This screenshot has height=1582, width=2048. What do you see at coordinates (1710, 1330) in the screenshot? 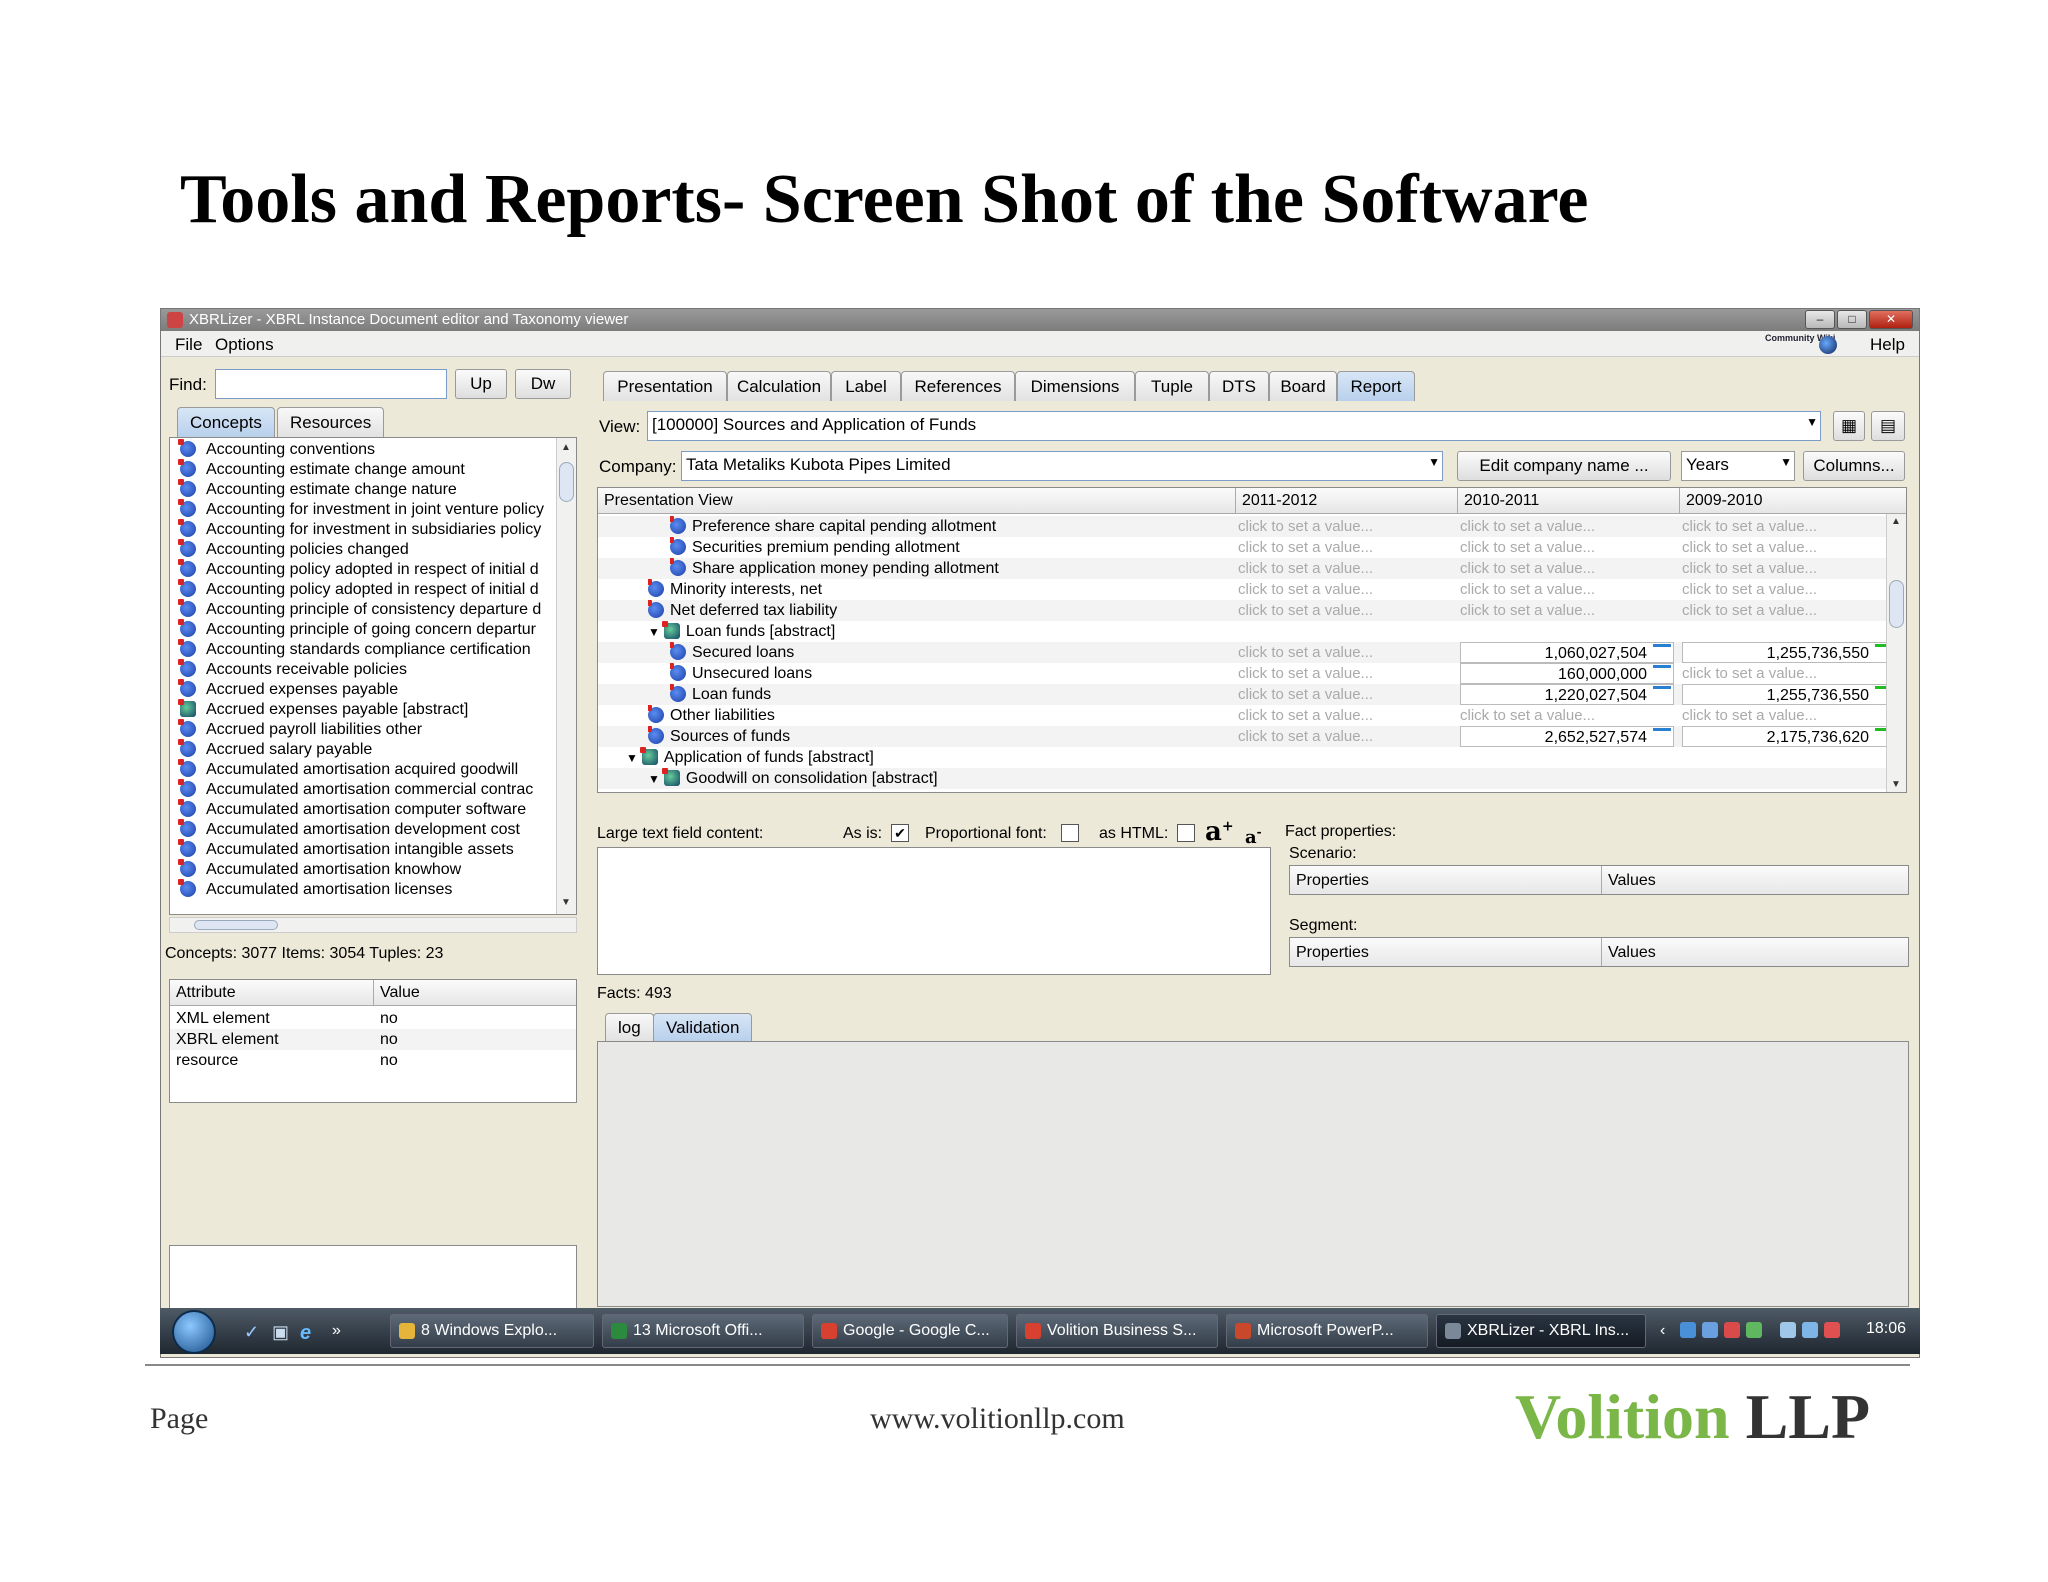
I see `tray-update-icon` at bounding box center [1710, 1330].